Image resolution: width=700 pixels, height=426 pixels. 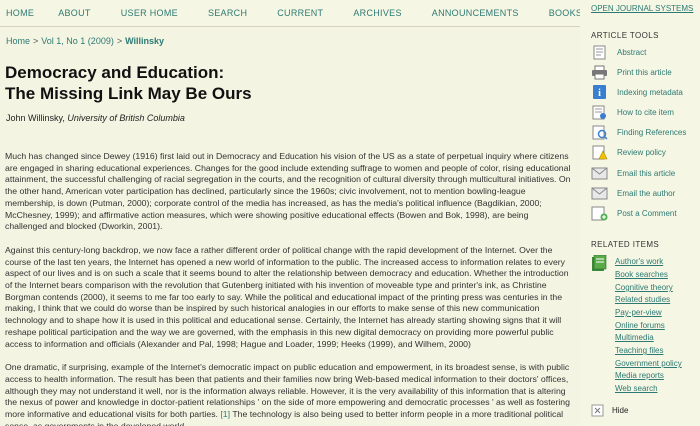 What do you see at coordinates (599, 52) in the screenshot?
I see `abstract-icon` at bounding box center [599, 52].